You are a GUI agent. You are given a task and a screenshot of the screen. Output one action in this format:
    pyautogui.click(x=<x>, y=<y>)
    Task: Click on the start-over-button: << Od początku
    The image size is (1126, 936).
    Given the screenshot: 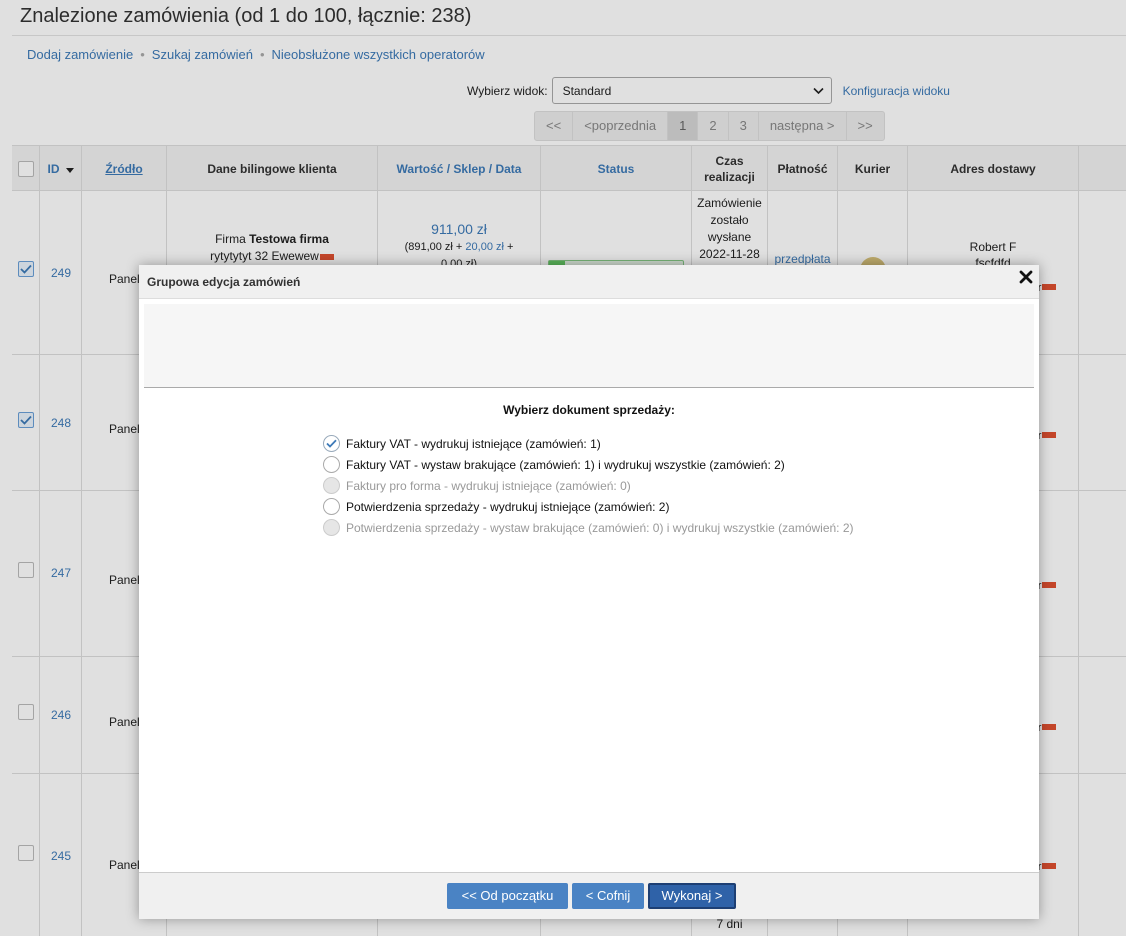 What is the action you would take?
    pyautogui.click(x=507, y=896)
    